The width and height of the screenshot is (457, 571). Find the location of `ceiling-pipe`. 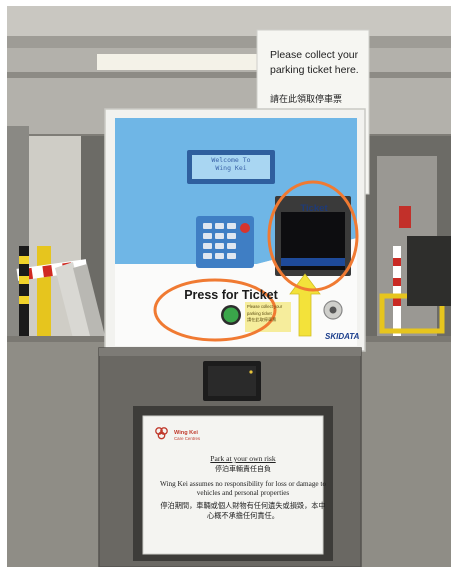

ceiling-pipe is located at coordinates (229, 75).